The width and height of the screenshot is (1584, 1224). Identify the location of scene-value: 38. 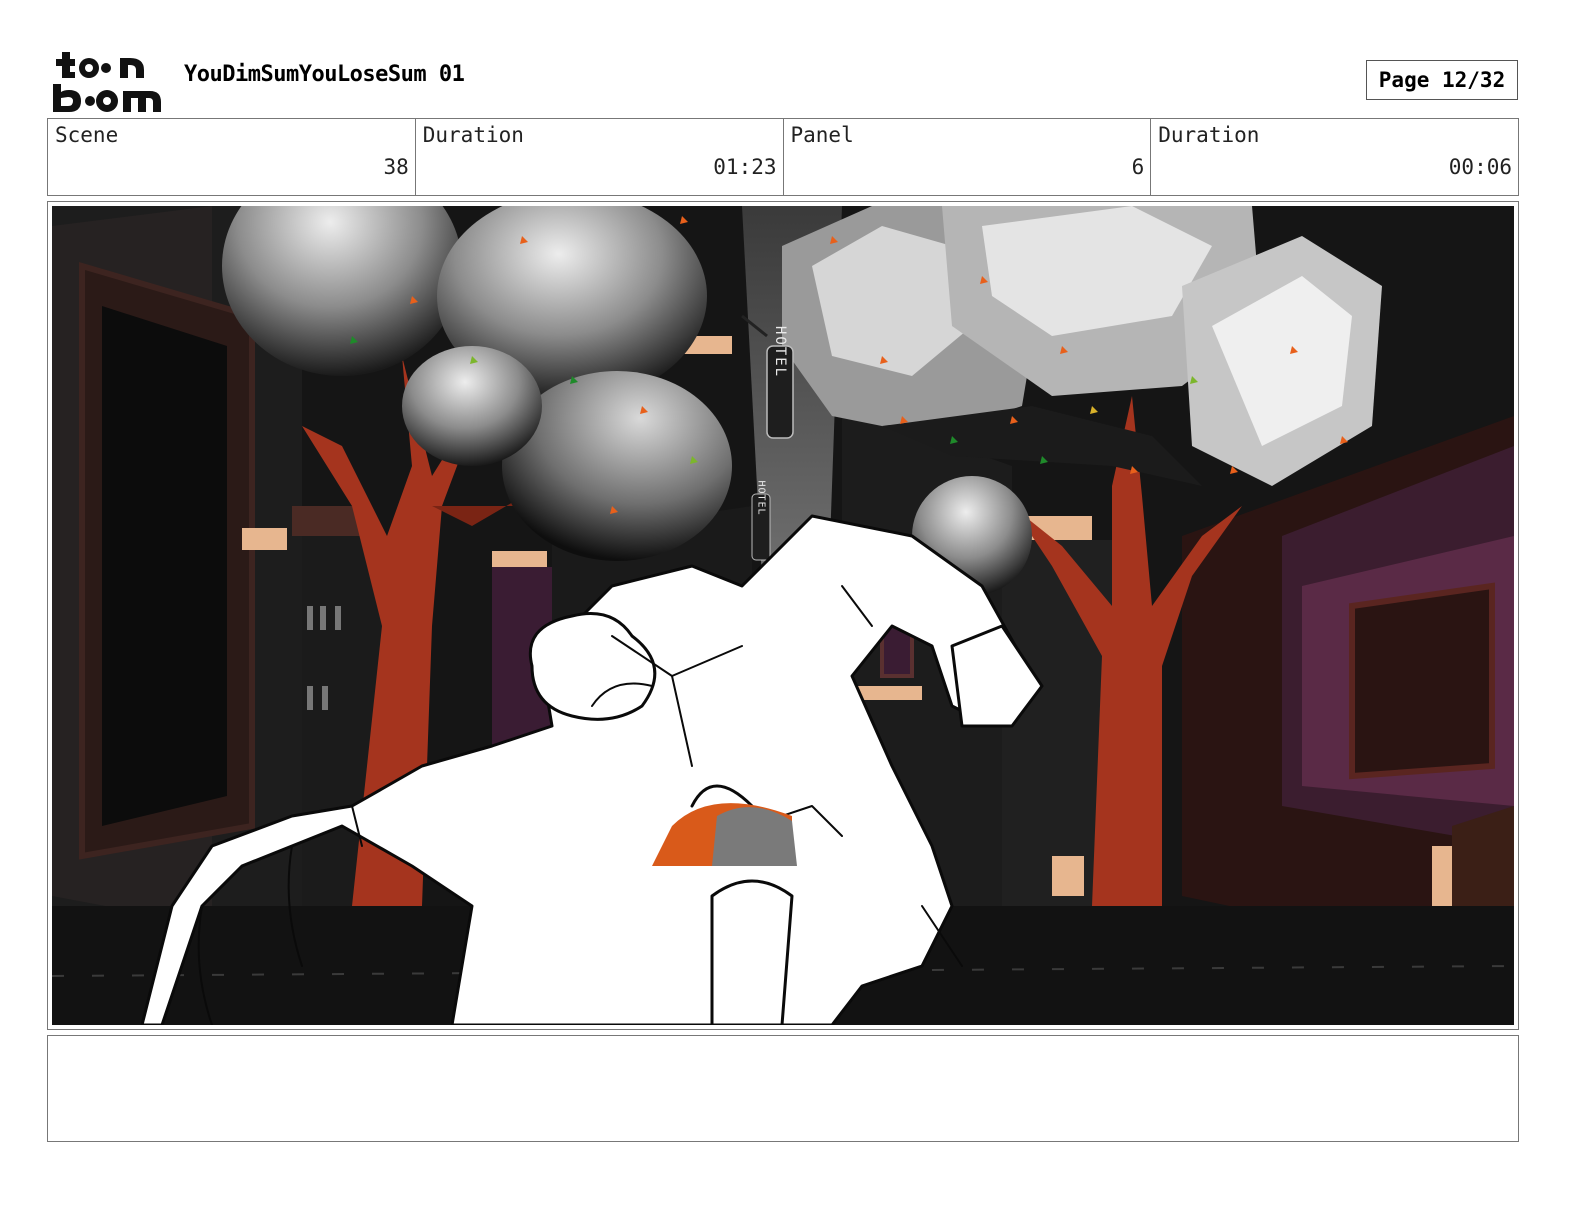
(396, 167).